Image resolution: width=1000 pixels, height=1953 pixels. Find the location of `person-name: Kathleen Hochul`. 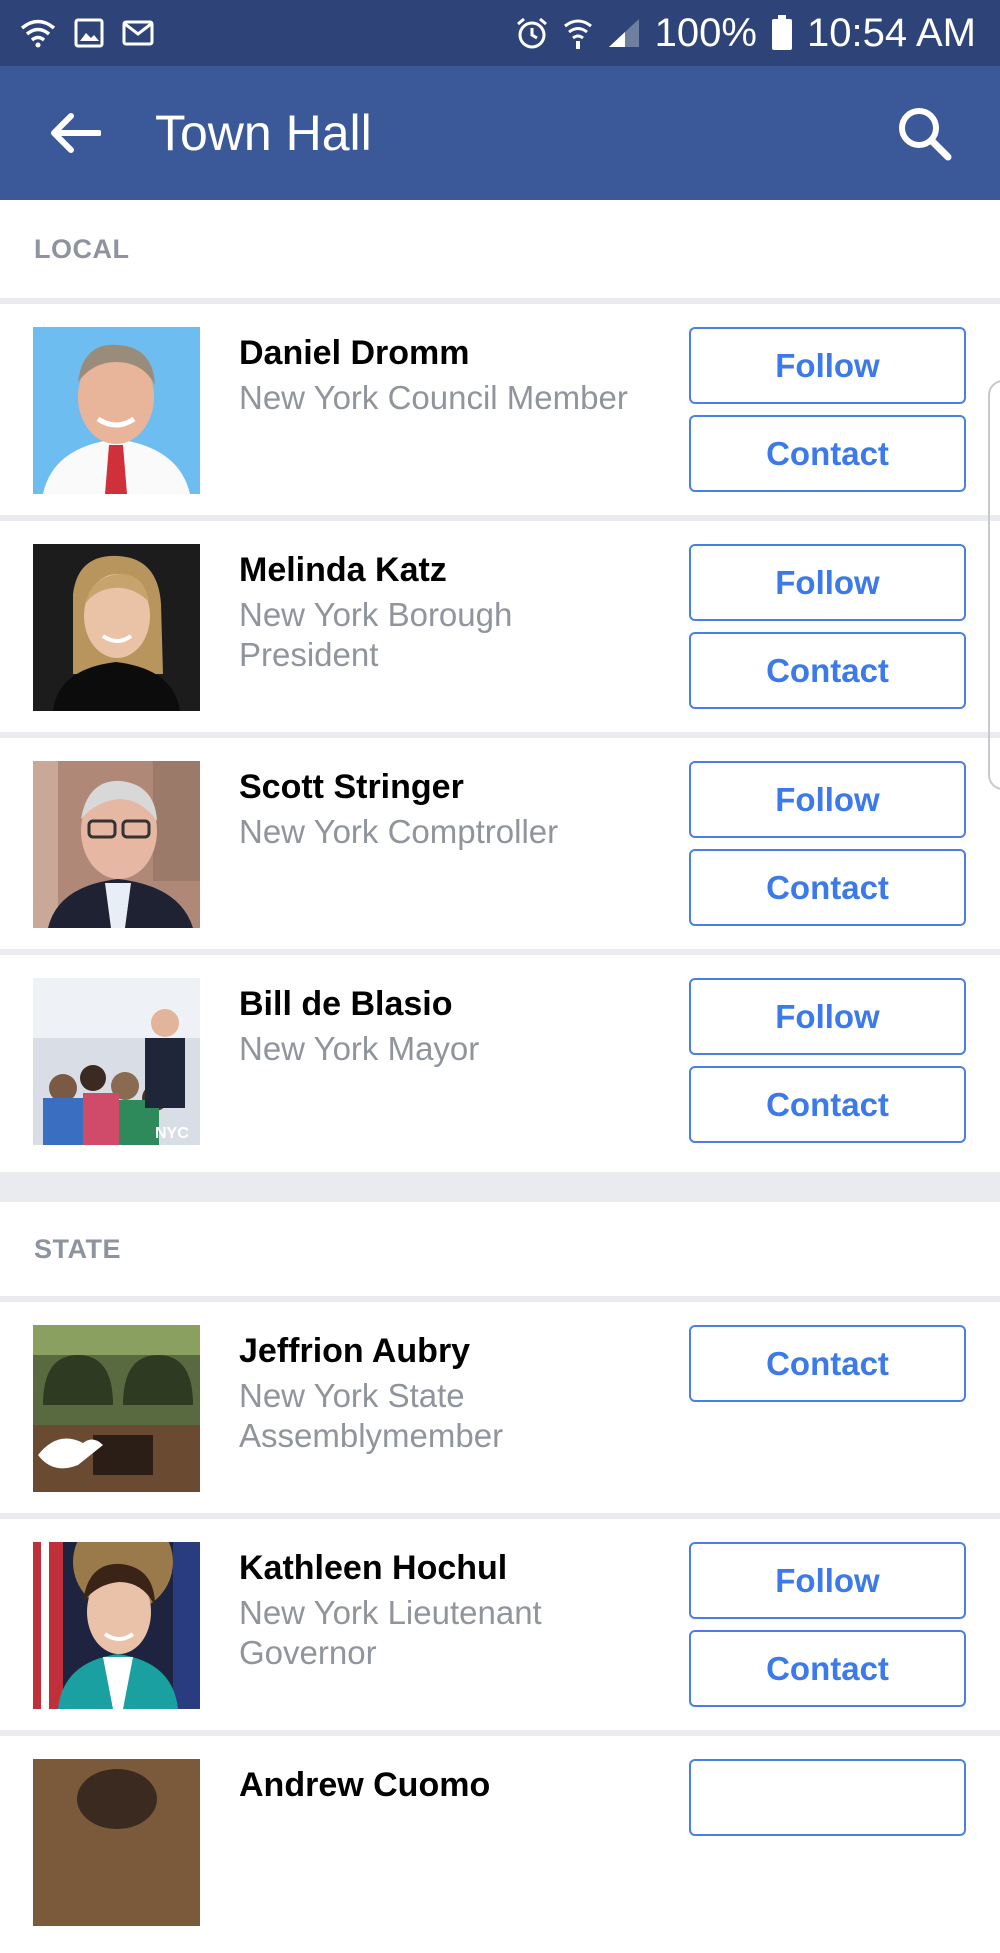

person-name: Kathleen Hochul is located at coordinates (373, 1568).